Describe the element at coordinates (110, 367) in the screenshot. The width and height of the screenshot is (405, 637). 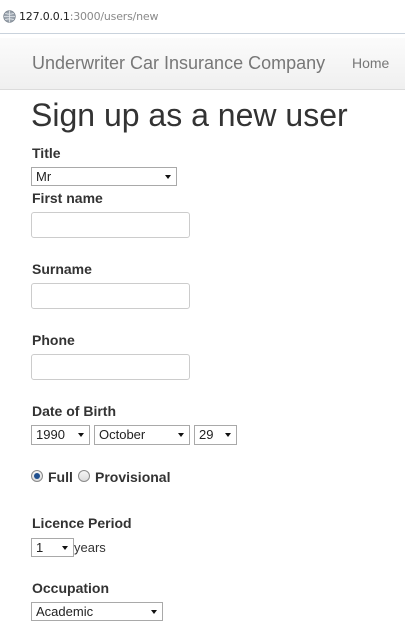
I see `phone-input` at that location.